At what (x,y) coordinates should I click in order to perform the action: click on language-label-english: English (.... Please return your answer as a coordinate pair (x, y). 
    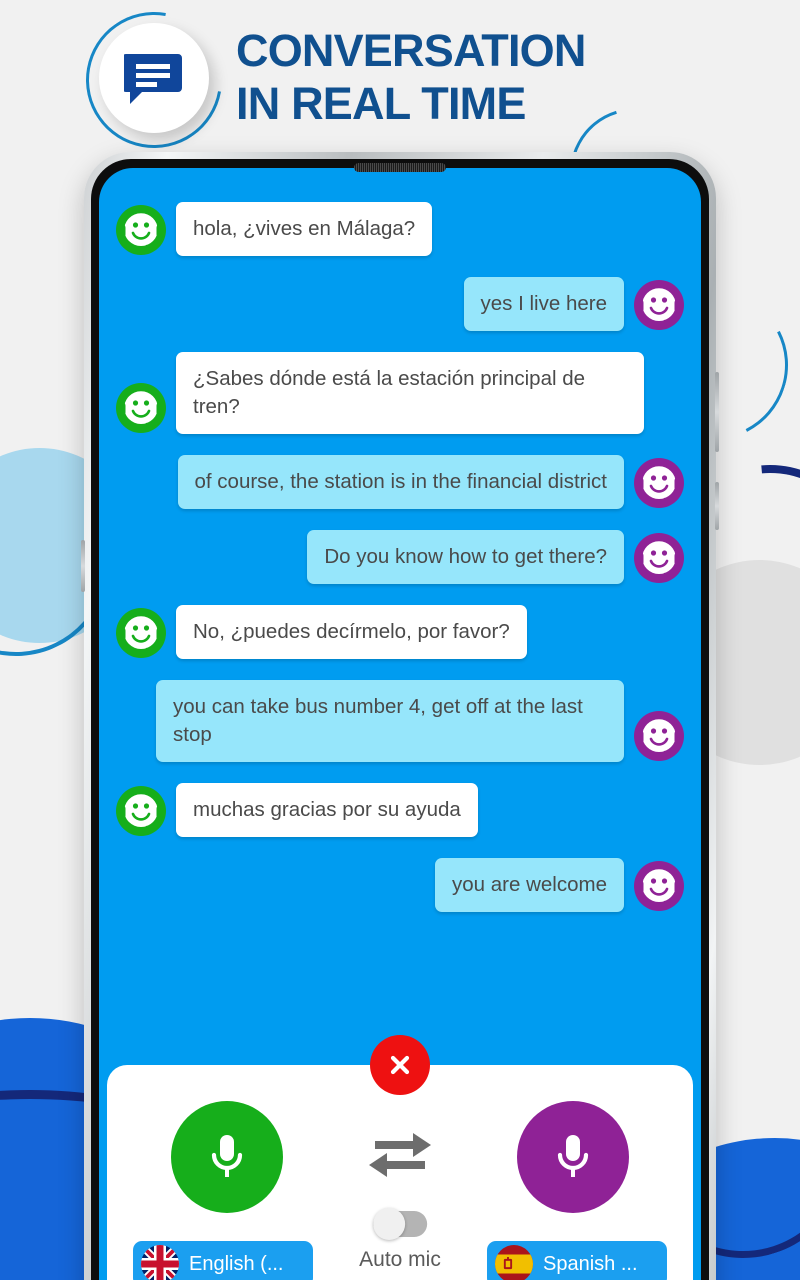
    Looking at the image, I should click on (236, 1263).